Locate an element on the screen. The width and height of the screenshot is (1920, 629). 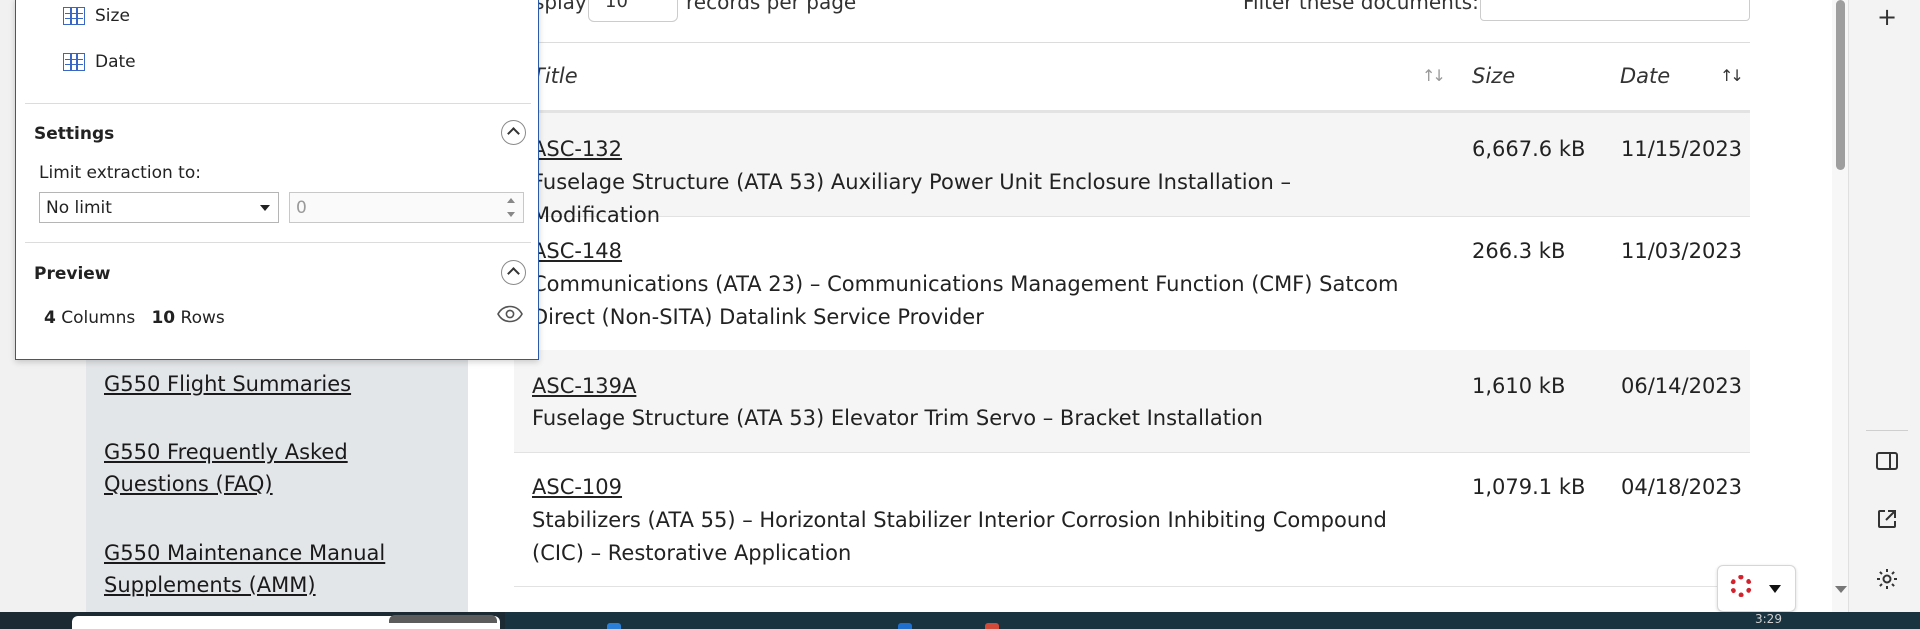
document-id-link: ASC-109 is located at coordinates (577, 487).